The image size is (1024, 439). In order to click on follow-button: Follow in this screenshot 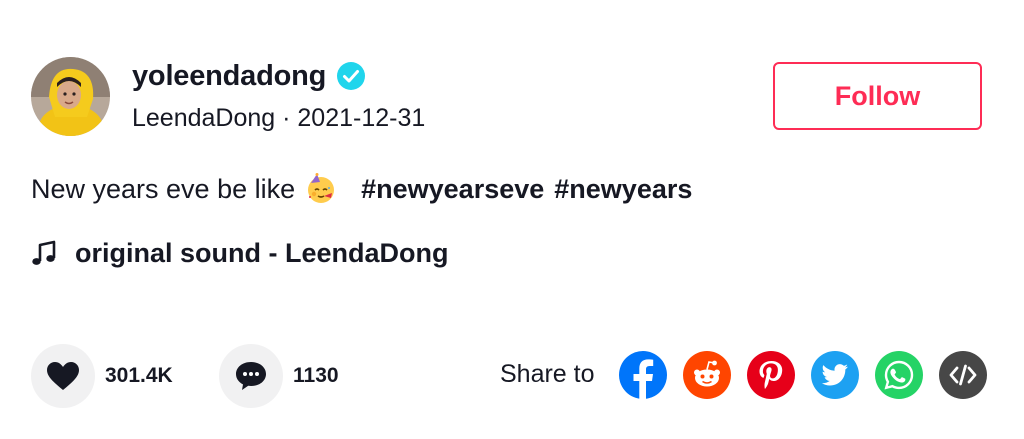, I will do `click(877, 96)`.